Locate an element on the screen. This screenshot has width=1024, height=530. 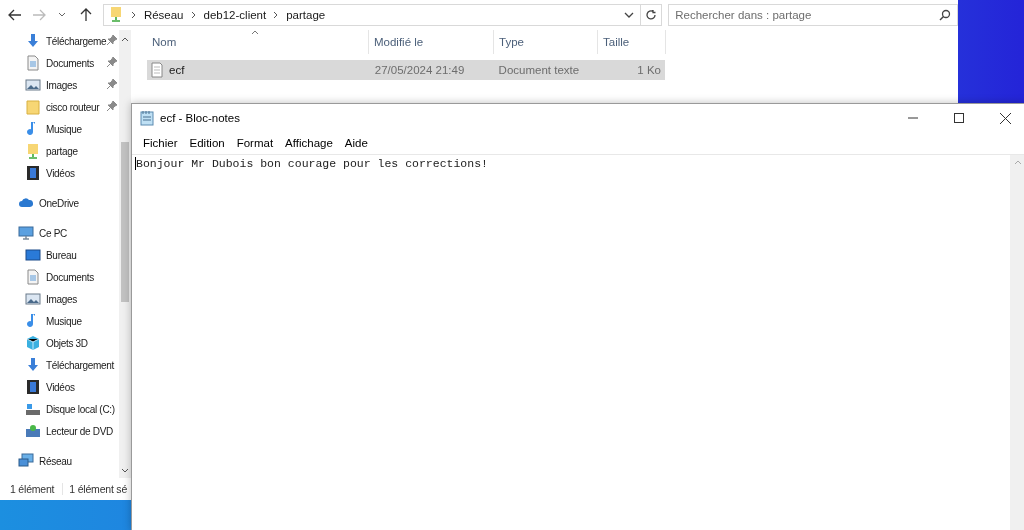
sidebar-item: Ce PC is located at coordinates (59, 233).